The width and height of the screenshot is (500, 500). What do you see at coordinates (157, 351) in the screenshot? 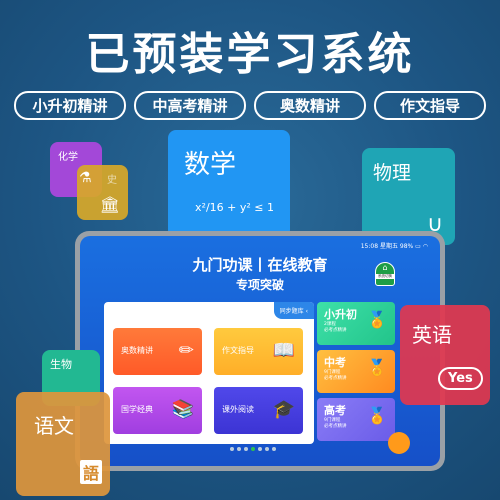
I see `tile-aoshu: 奥数精讲 ✏` at bounding box center [157, 351].